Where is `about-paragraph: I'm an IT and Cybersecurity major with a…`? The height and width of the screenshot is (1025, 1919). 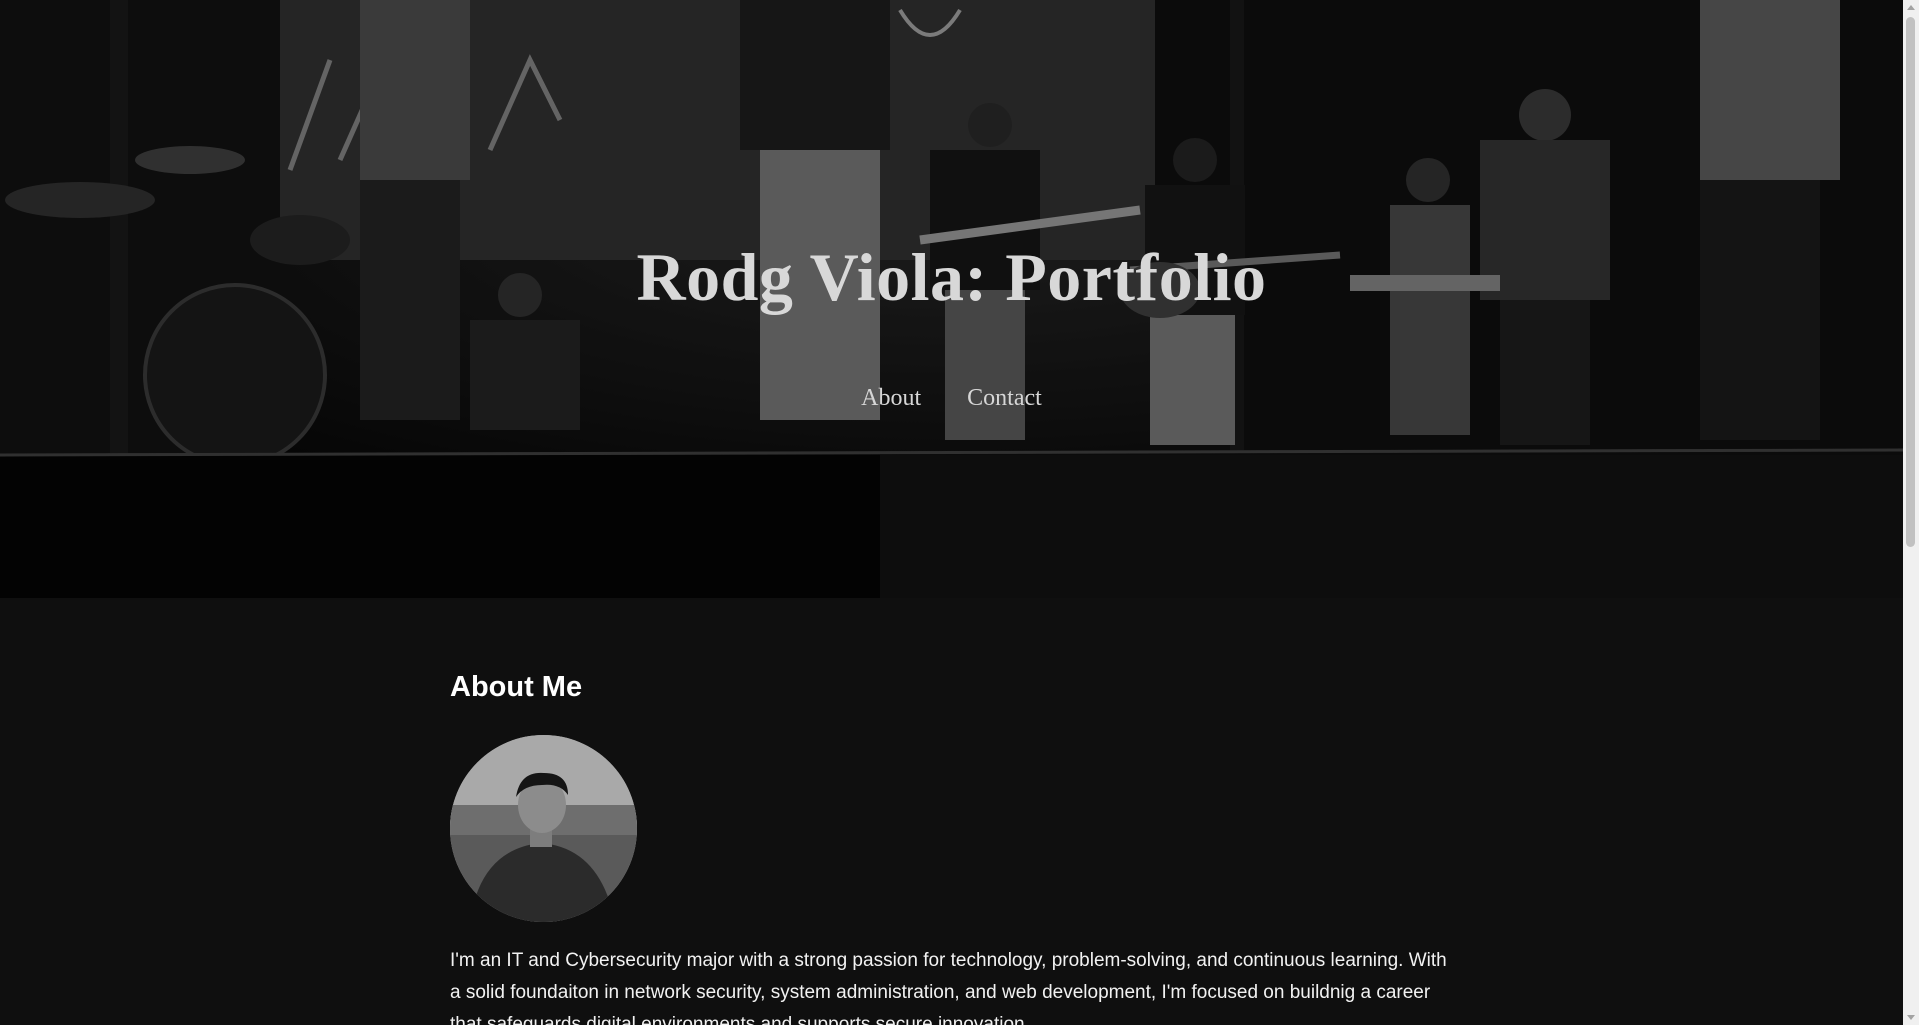
about-paragraph: I'm an IT and Cybersecurity major with a… is located at coordinates (948, 987).